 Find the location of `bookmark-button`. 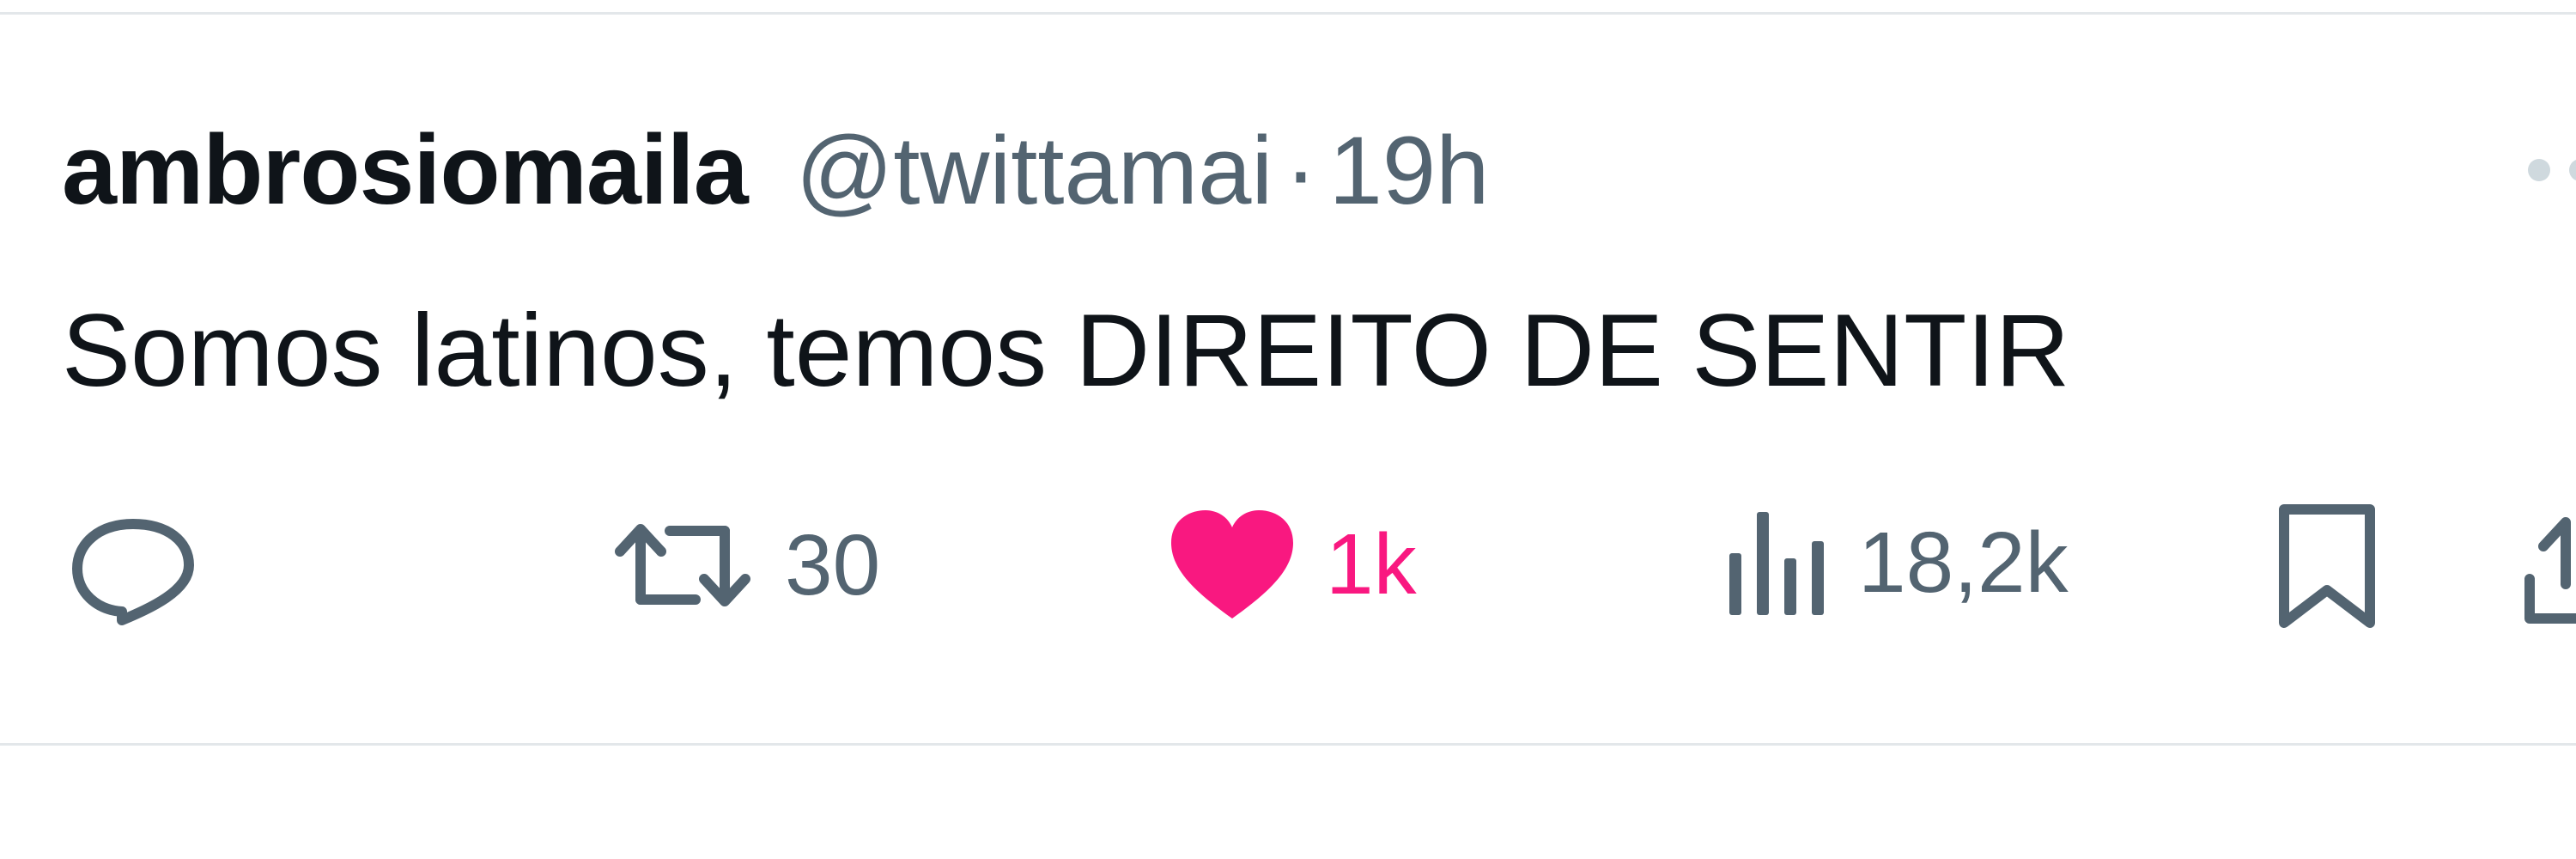

bookmark-button is located at coordinates (2327, 567).